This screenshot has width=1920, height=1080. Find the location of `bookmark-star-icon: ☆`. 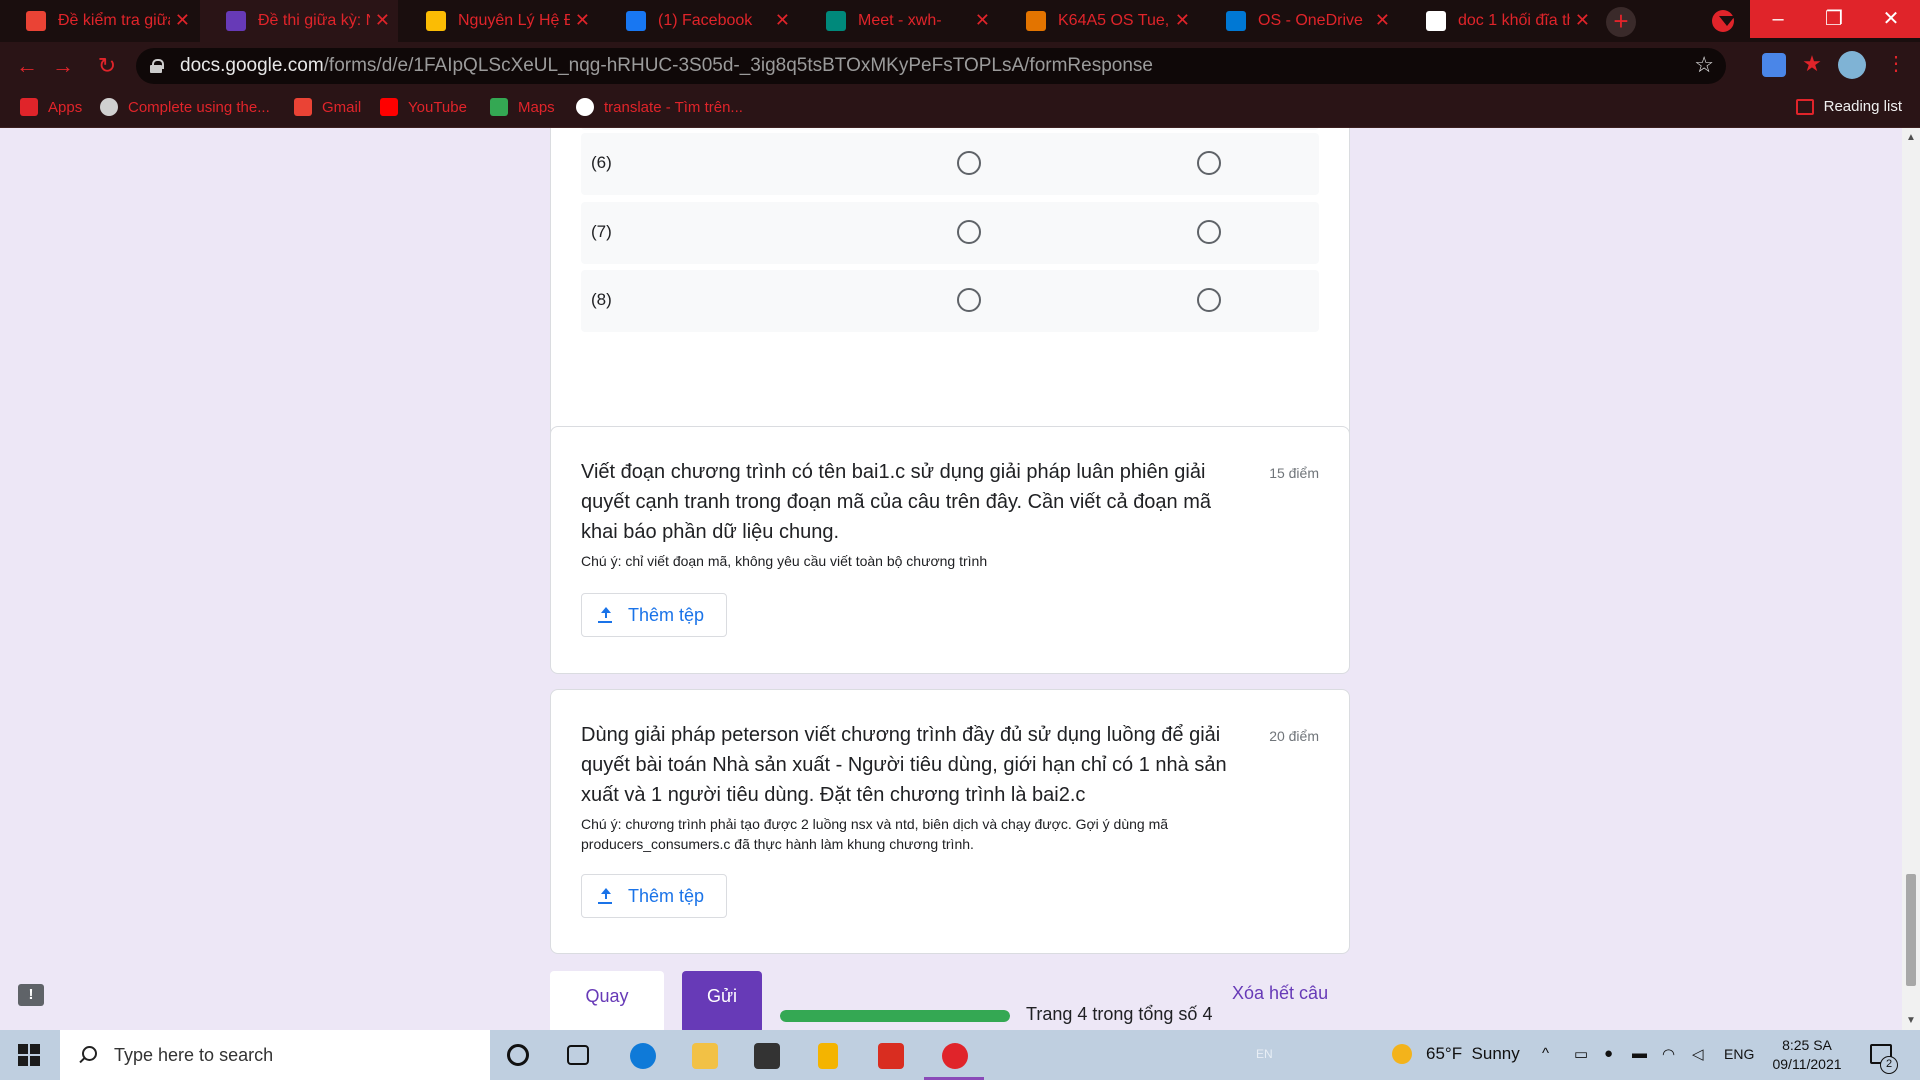

bookmark-star-icon: ☆ is located at coordinates (1704, 65).